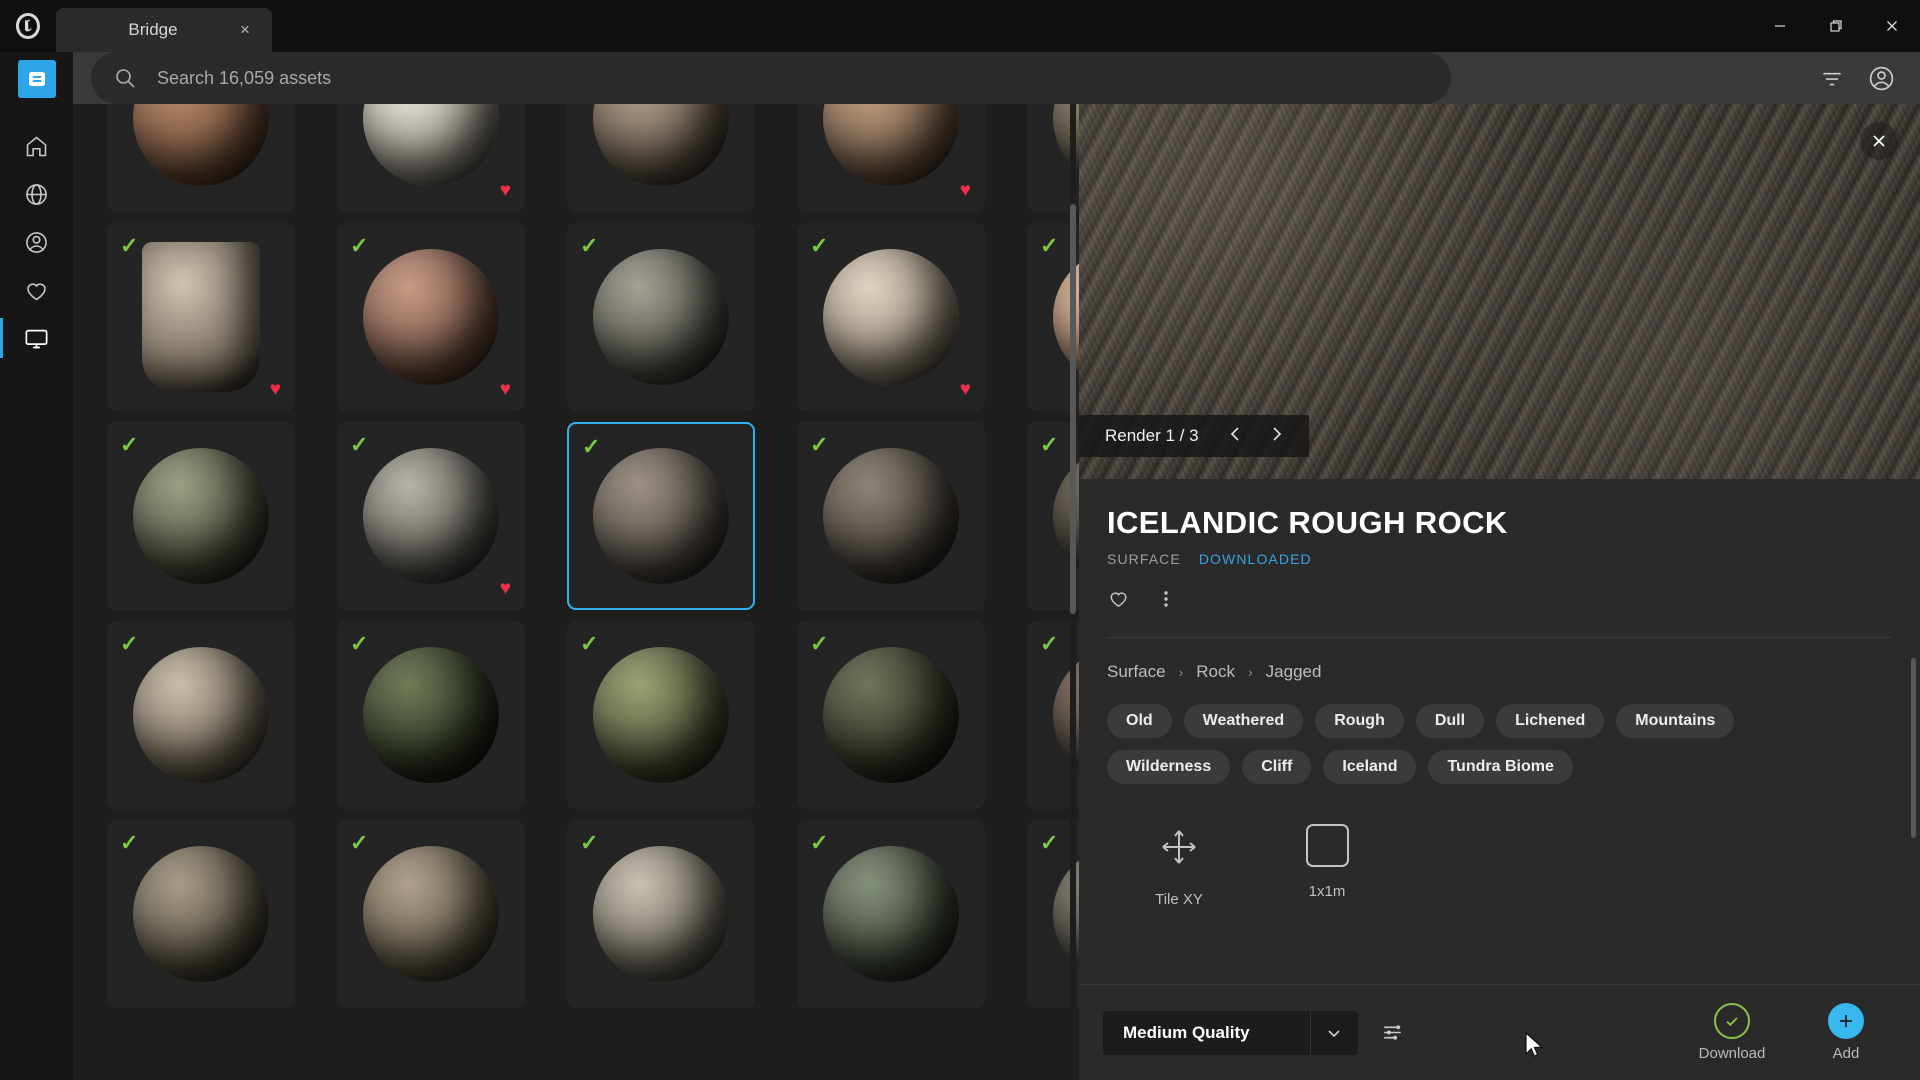 The image size is (1920, 1080). I want to click on tile-xy-icon, so click(1179, 849).